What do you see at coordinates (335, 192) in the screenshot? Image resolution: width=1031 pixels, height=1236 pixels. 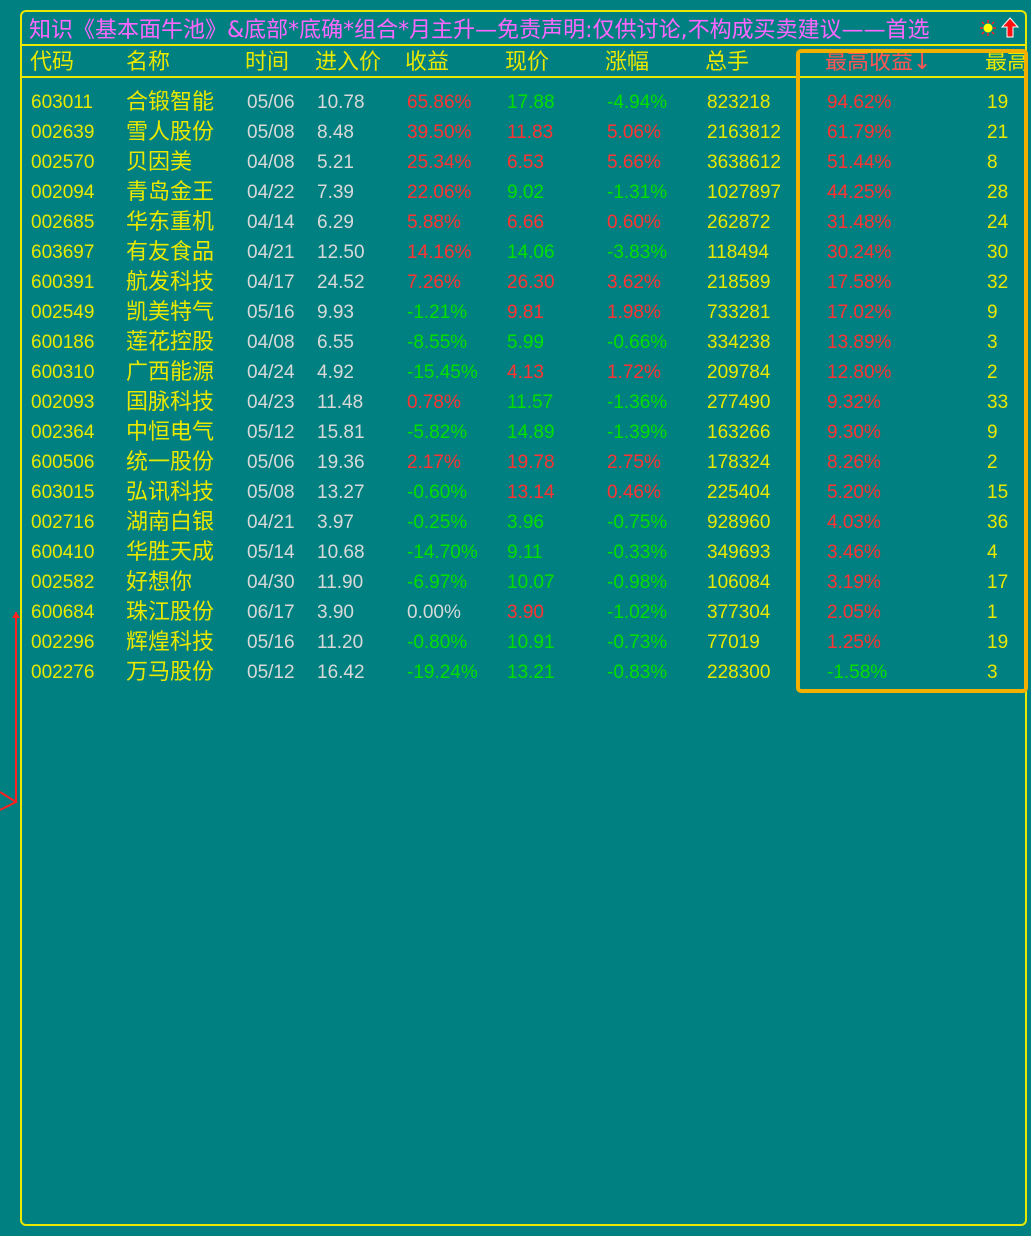 I see `entry-price: 7.39` at bounding box center [335, 192].